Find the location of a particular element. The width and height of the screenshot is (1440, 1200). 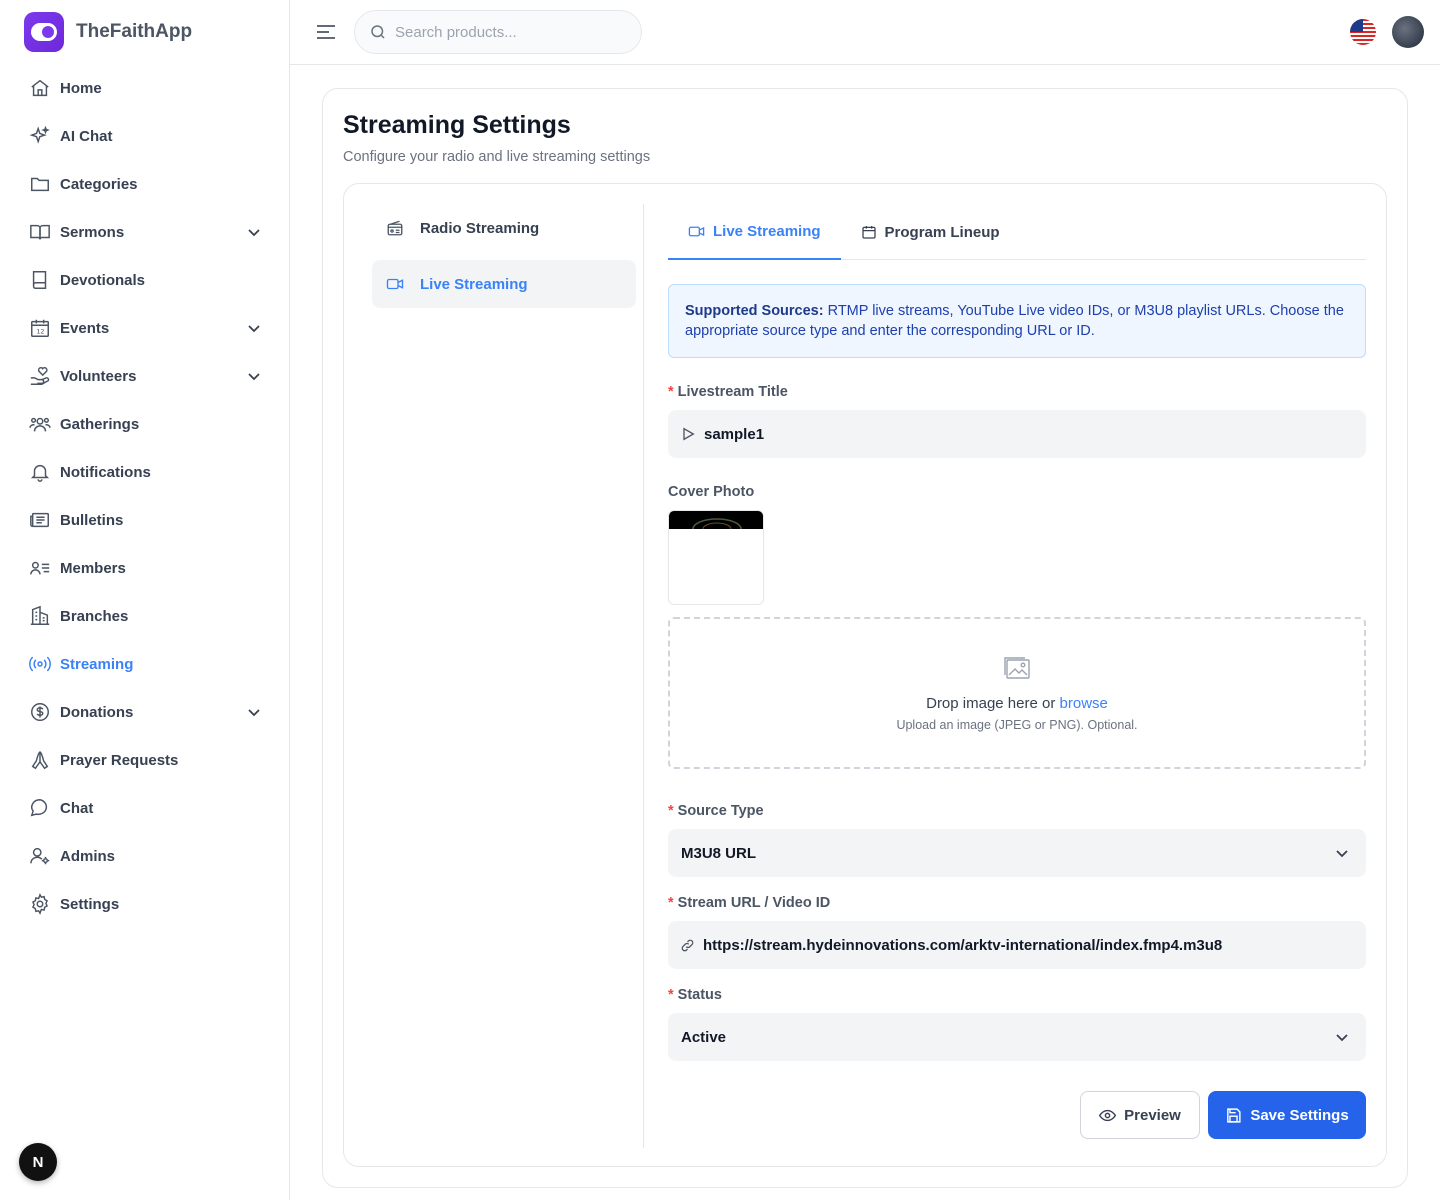

search-box is located at coordinates (498, 32).